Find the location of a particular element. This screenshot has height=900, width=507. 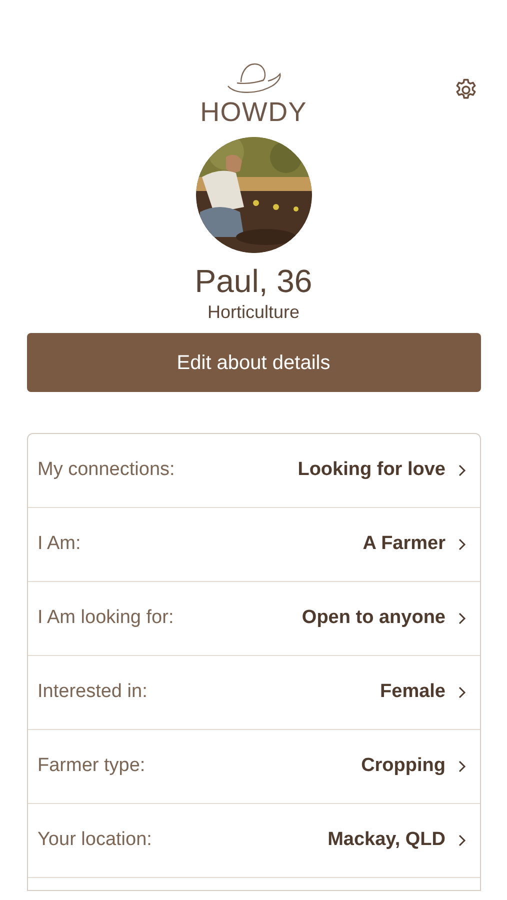

detail-label: I Am looking for: is located at coordinates (106, 618).